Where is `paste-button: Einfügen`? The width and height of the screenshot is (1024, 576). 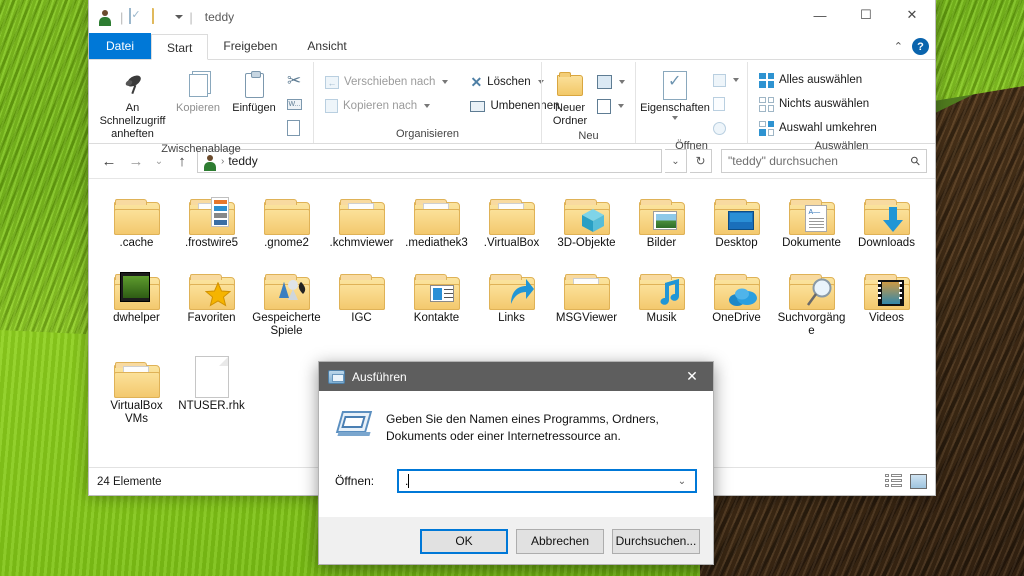
paste-button: Einfügen is located at coordinates (254, 91).